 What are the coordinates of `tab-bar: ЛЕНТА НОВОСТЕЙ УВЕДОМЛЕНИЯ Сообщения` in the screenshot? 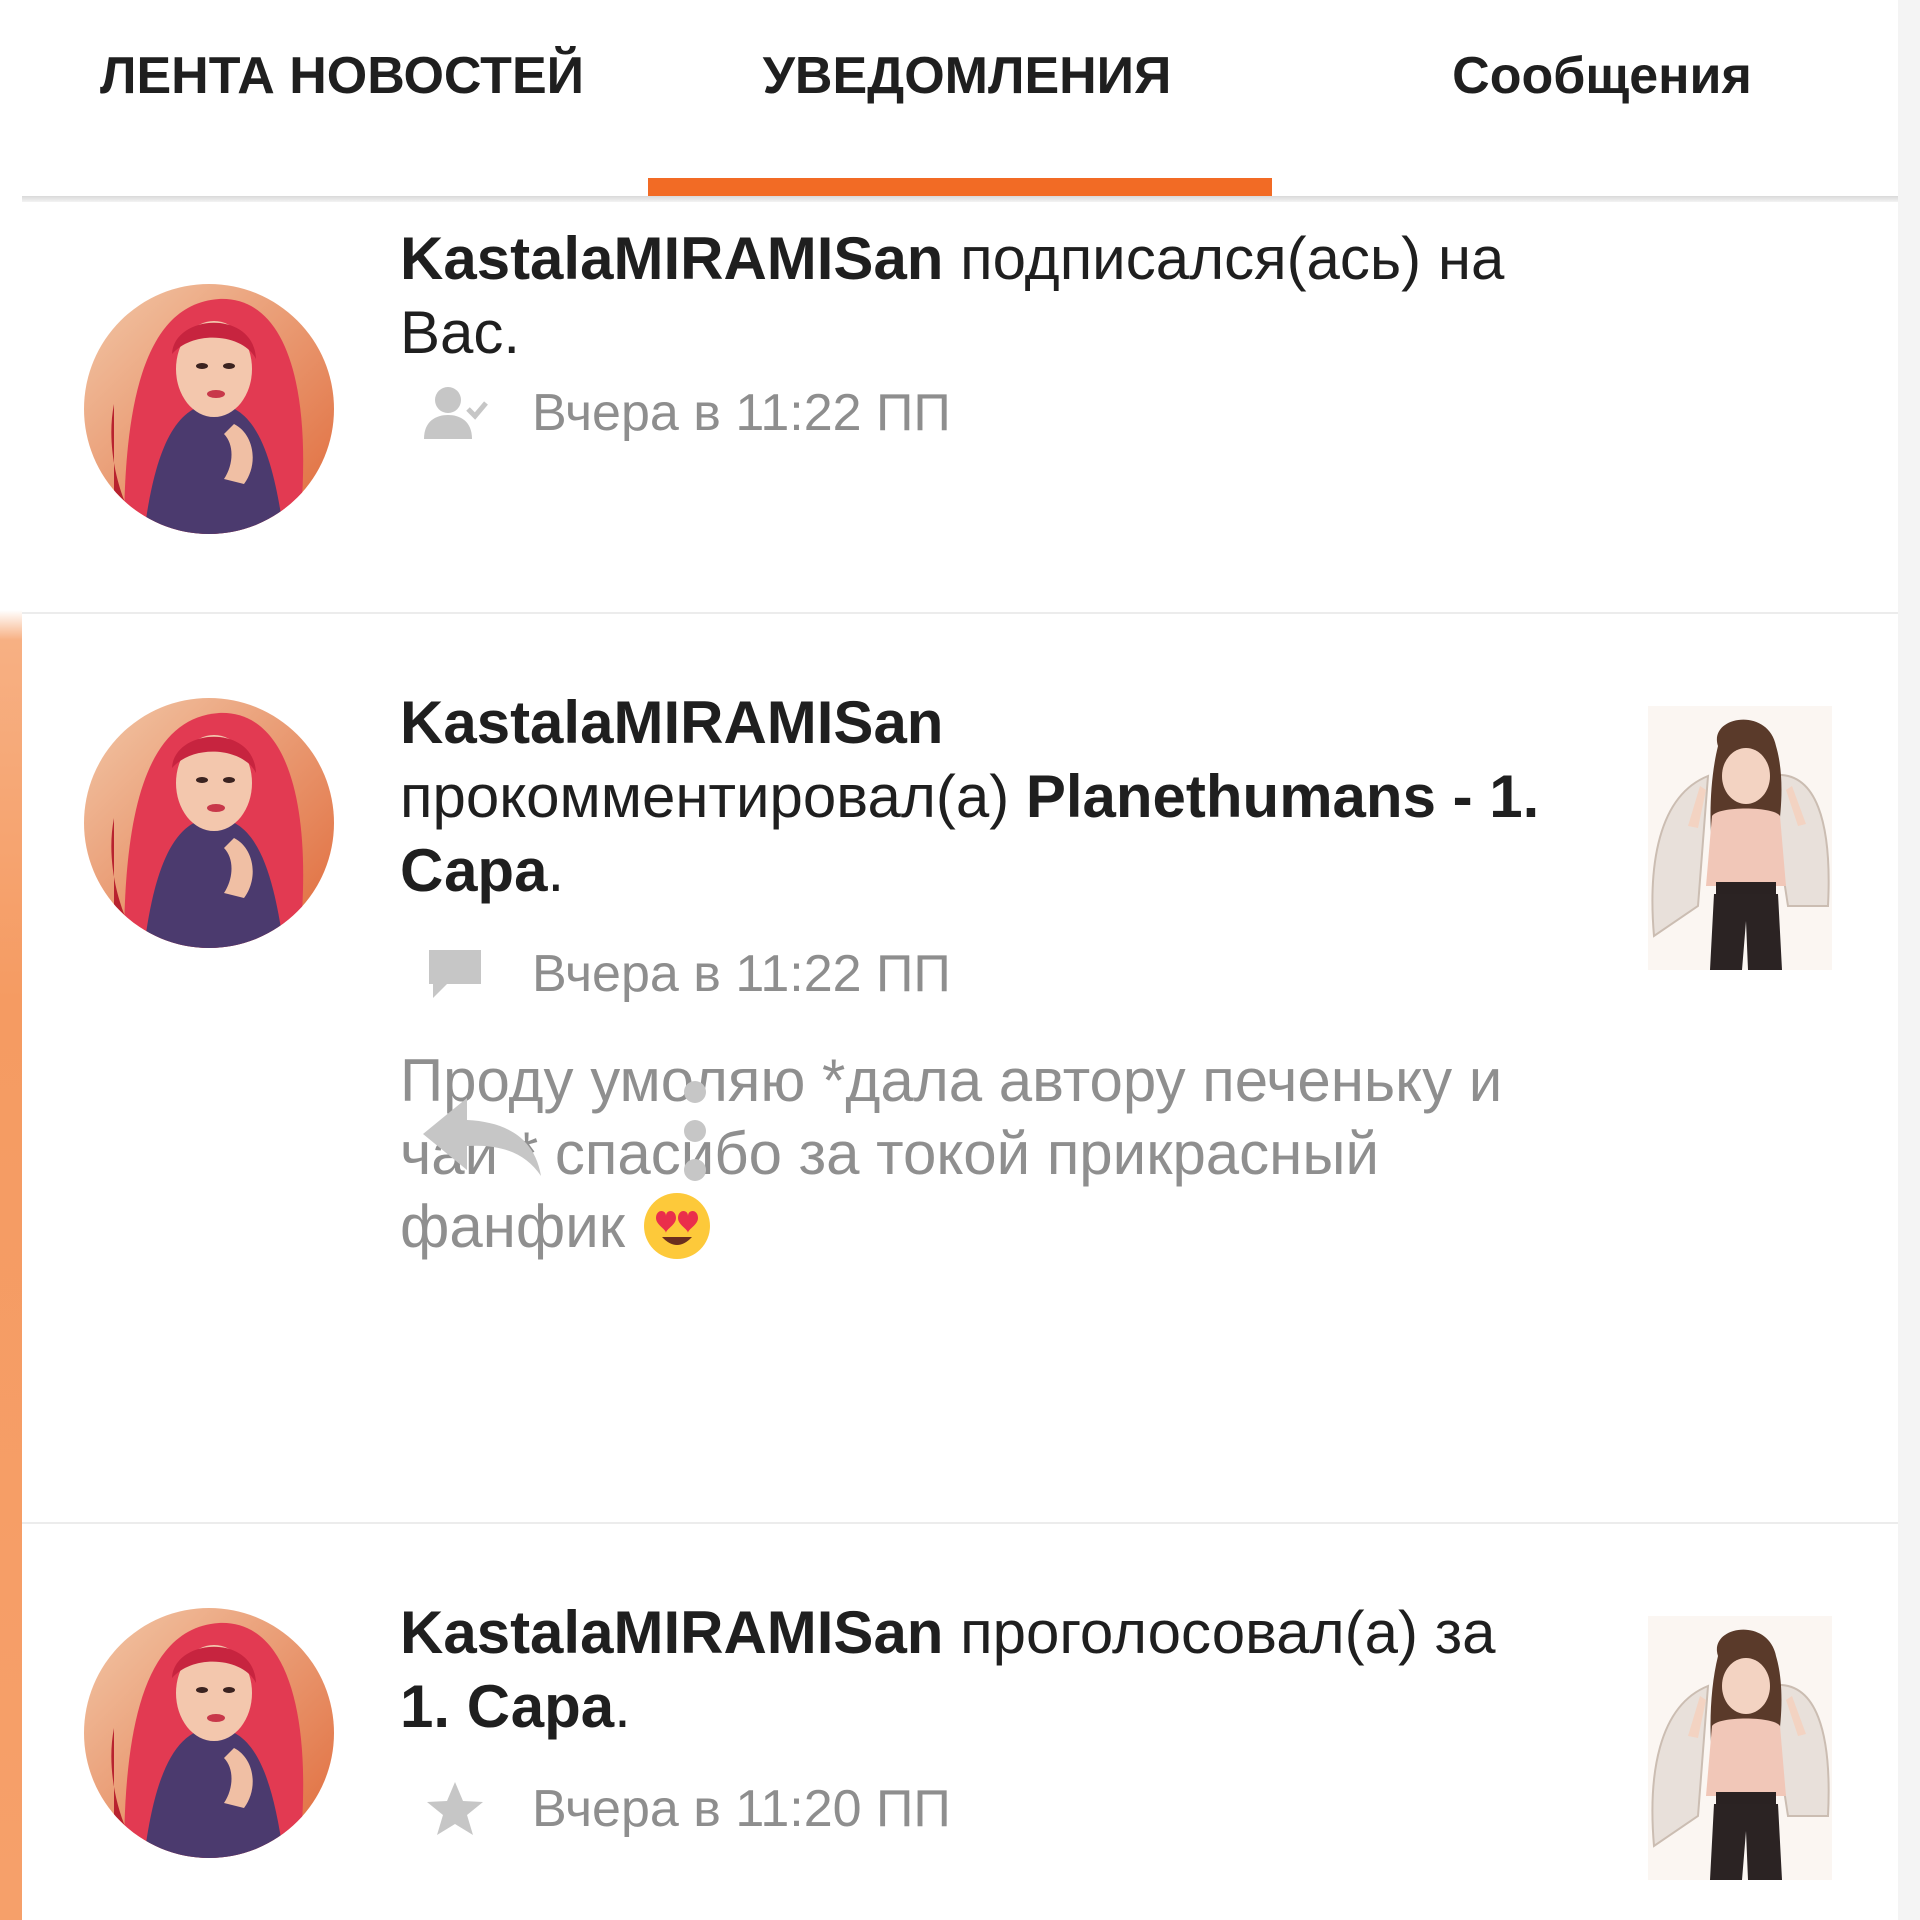 It's located at (960, 101).